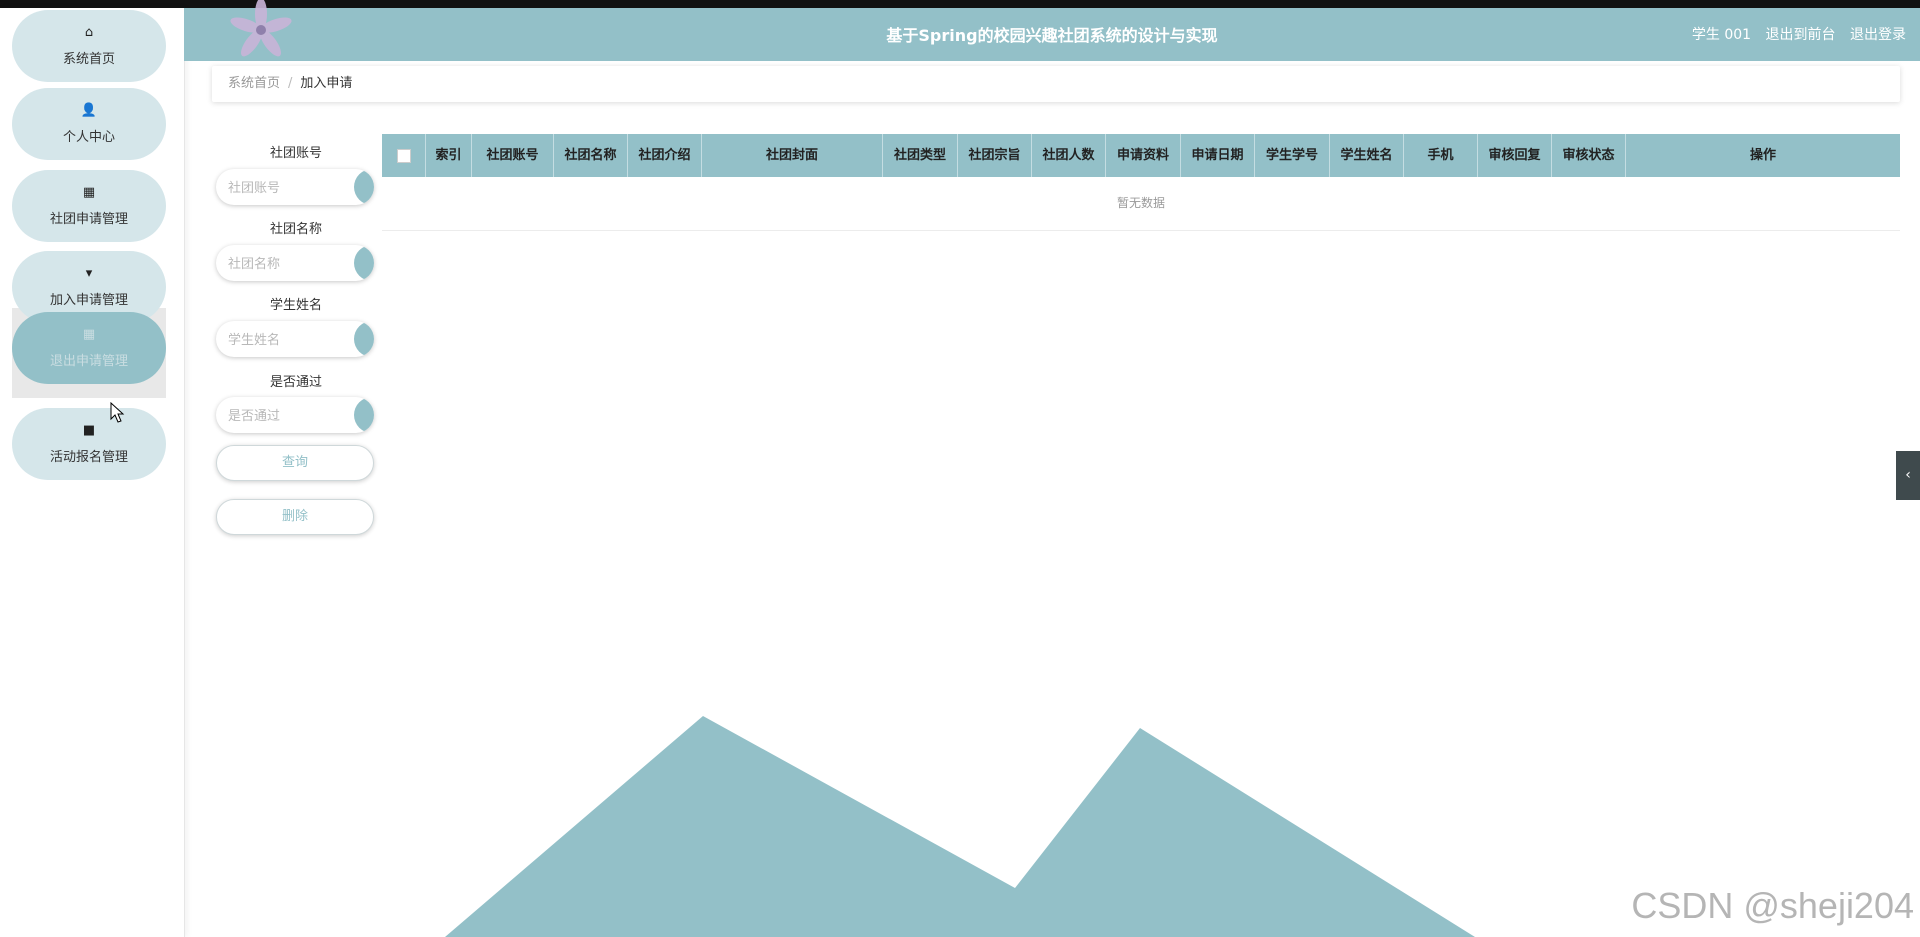  Describe the element at coordinates (89, 273) in the screenshot. I see `bookmark-icon: ▾` at that location.